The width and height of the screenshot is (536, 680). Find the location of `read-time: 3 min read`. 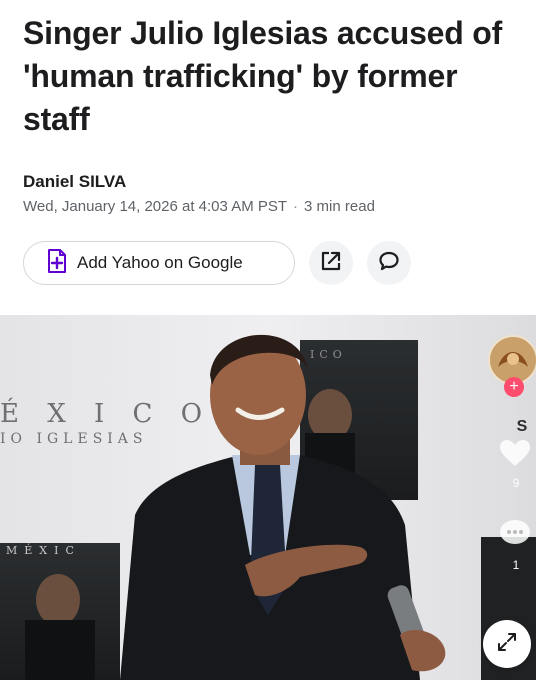

read-time: 3 min read is located at coordinates (339, 206).